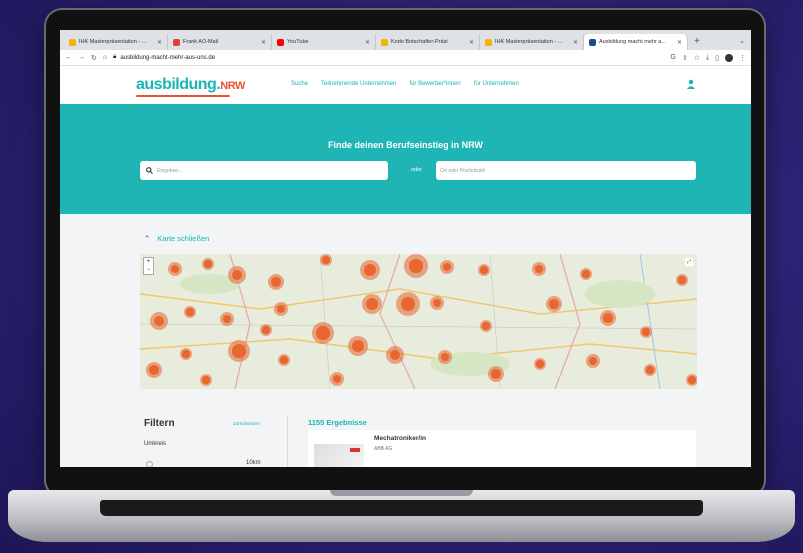 The width and height of the screenshot is (803, 553). I want to click on forward-icon: →, so click(81, 57).